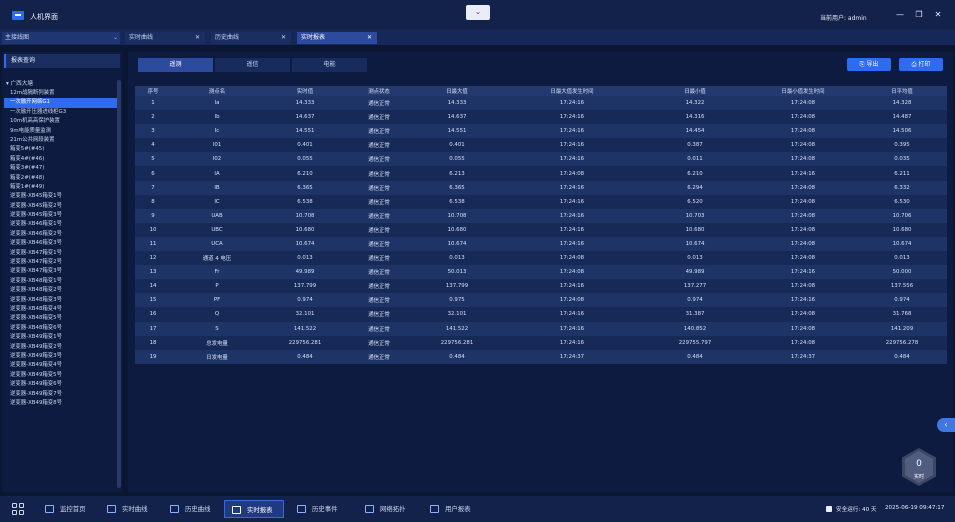 The height and width of the screenshot is (522, 955). What do you see at coordinates (900, 15) in the screenshot?
I see `minimize-button: —` at bounding box center [900, 15].